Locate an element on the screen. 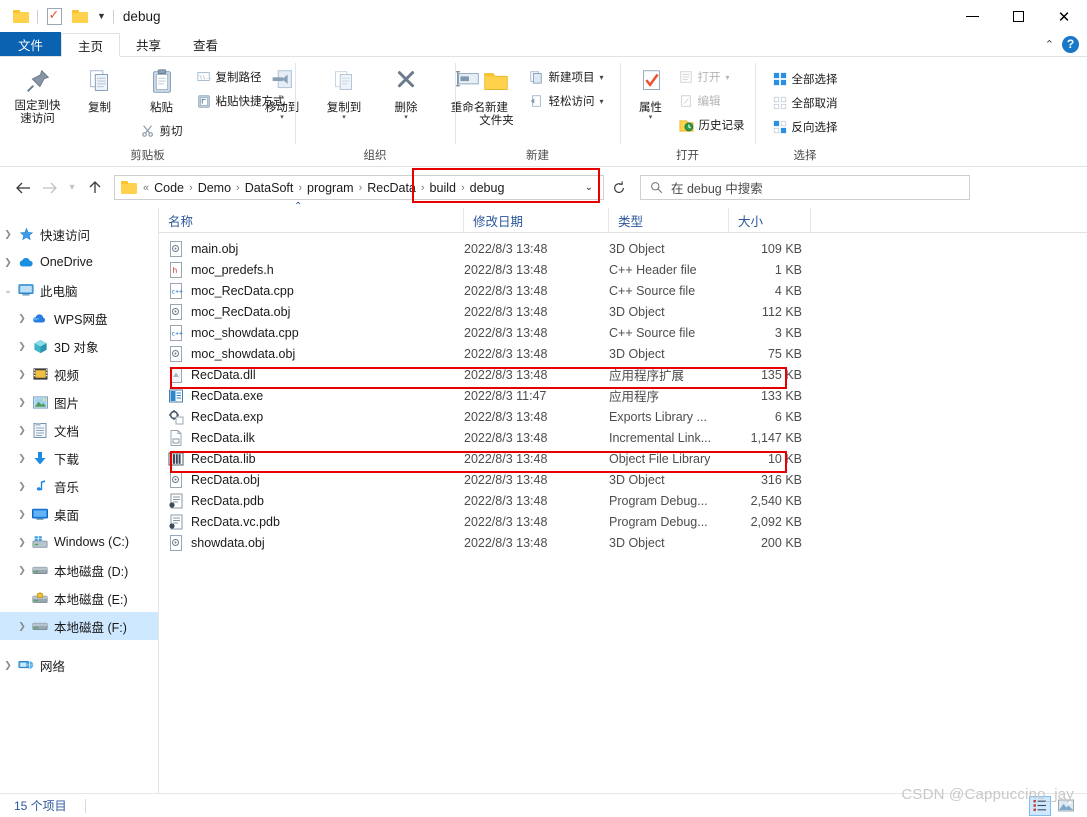 The image size is (1087, 817). properties-chevron-down-icon: ▾ is located at coordinates (651, 117).